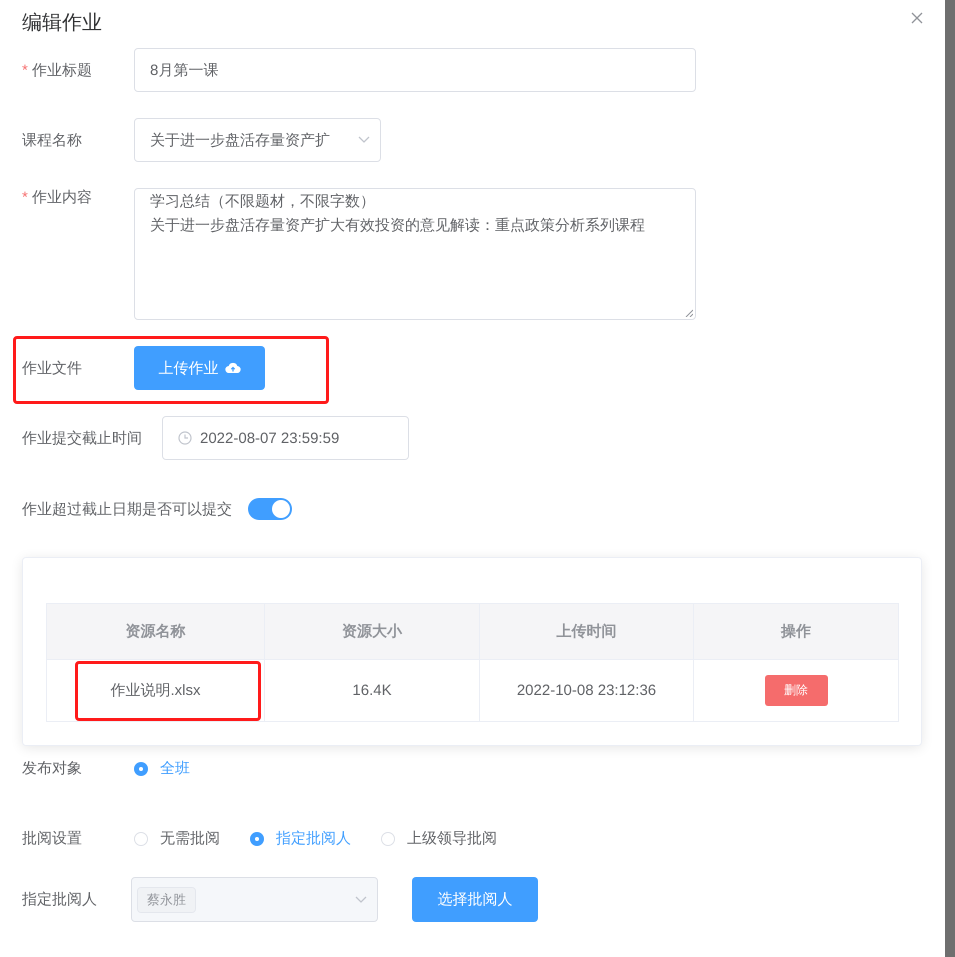 The image size is (955, 957). What do you see at coordinates (127, 509) in the screenshot?
I see `field-label: 作业超过截止日期是否可以提交` at bounding box center [127, 509].